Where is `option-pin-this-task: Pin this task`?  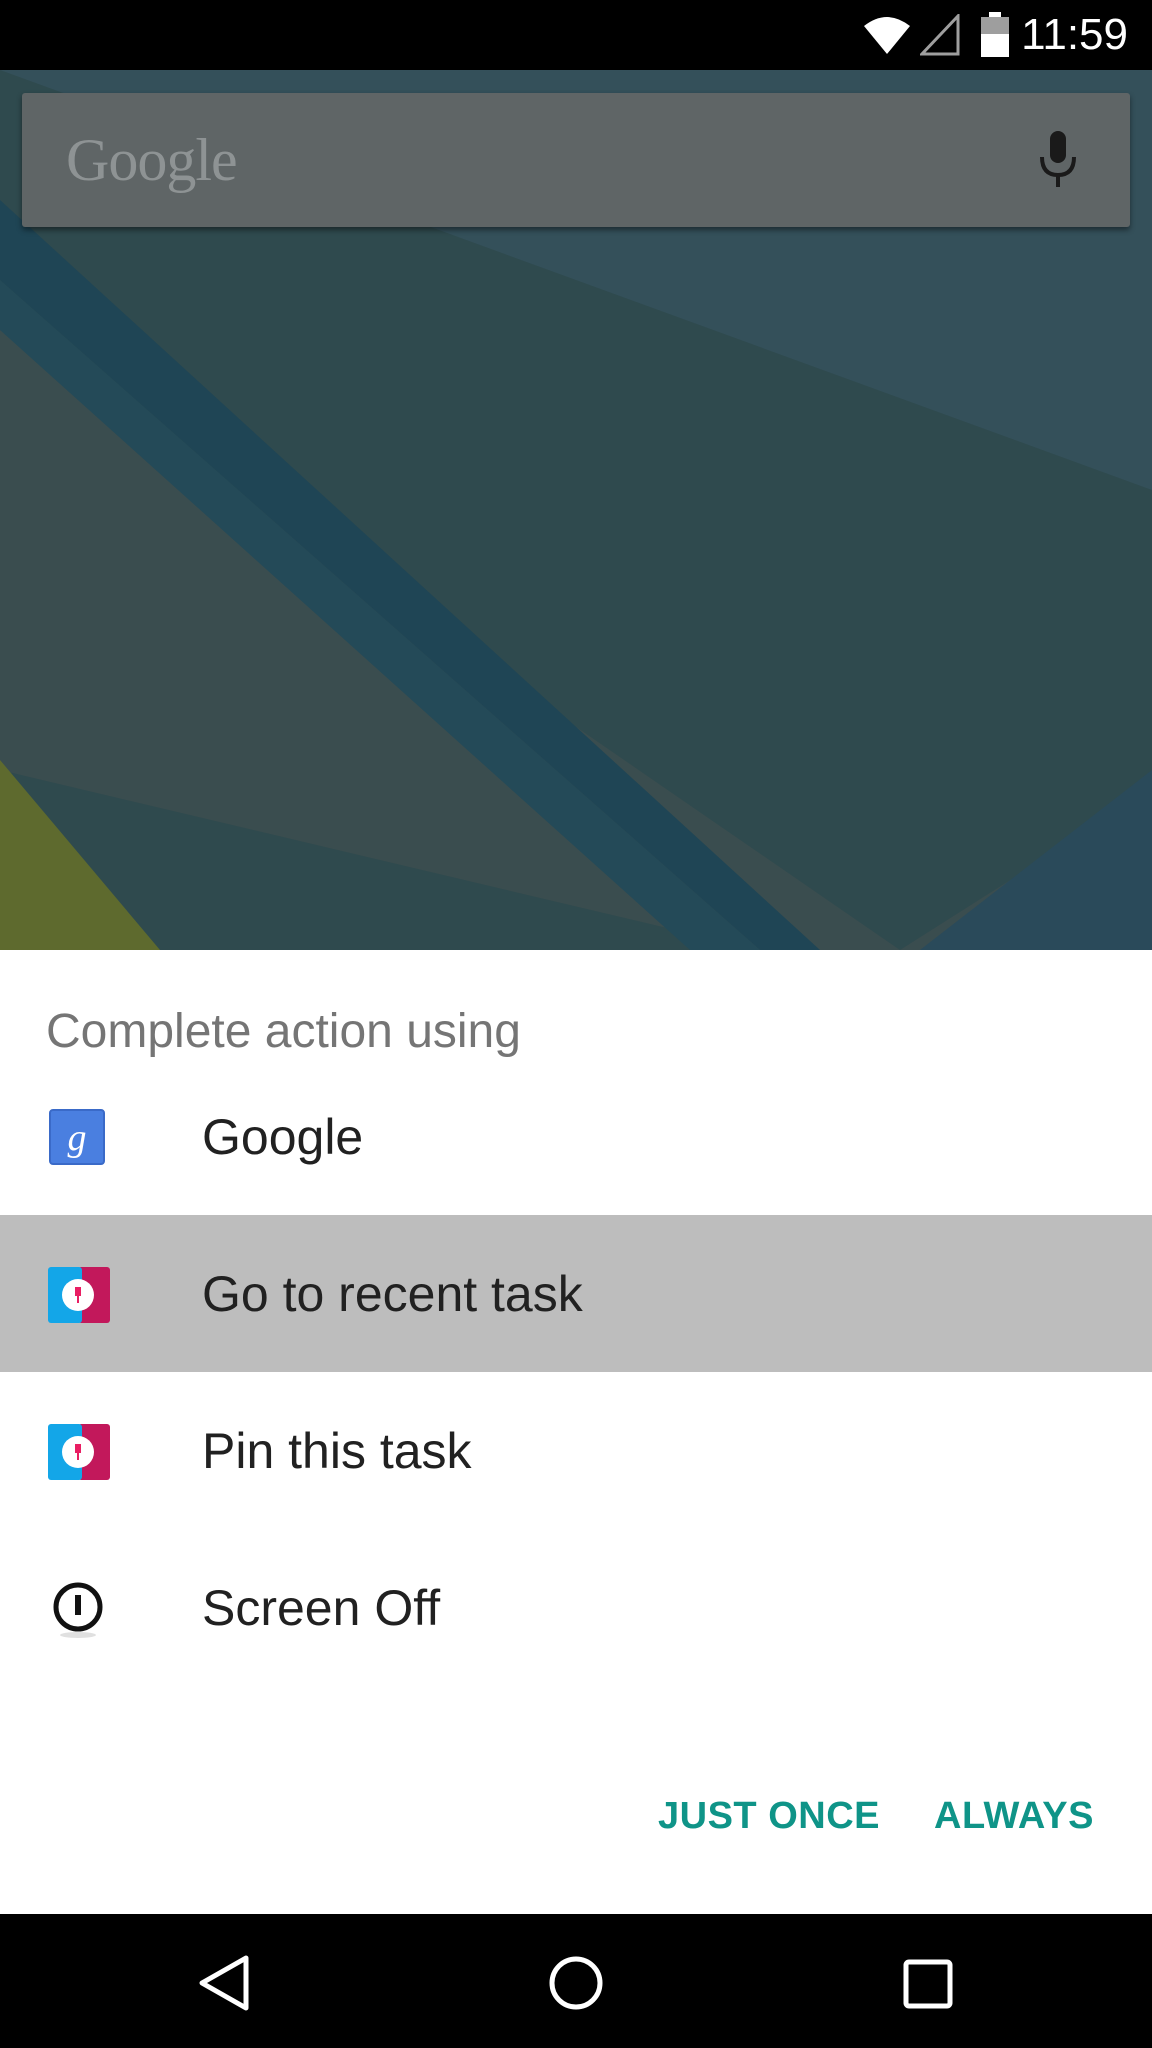 option-pin-this-task: Pin this task is located at coordinates (576, 1450).